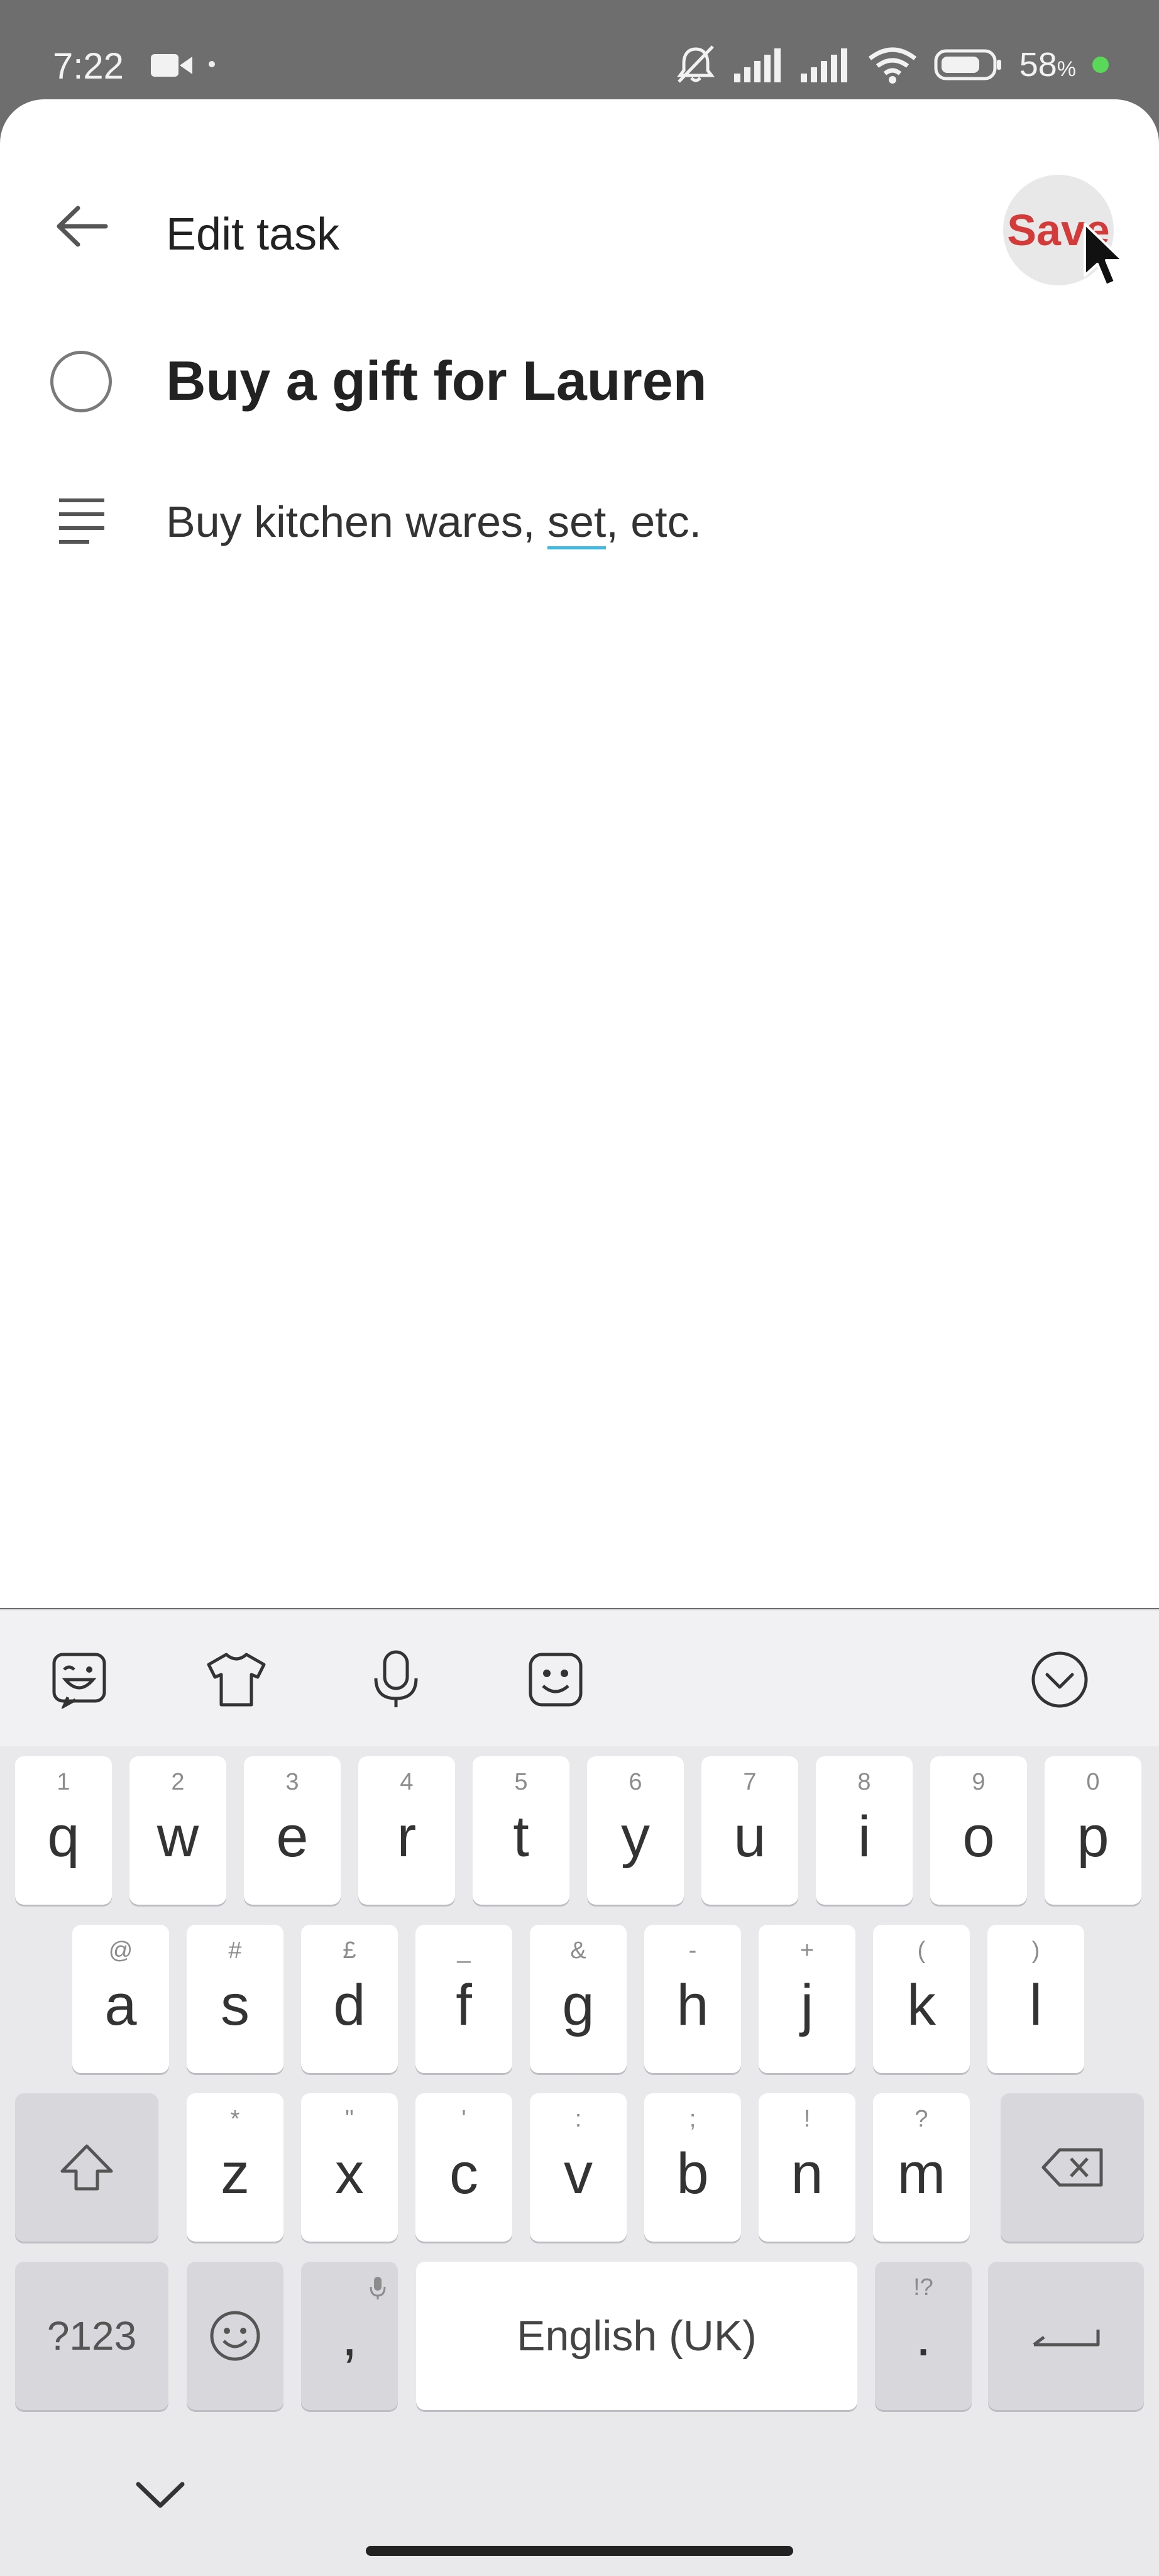 This screenshot has height=2576, width=1159. Describe the element at coordinates (178, 1831) in the screenshot. I see `key-w: 2w` at that location.